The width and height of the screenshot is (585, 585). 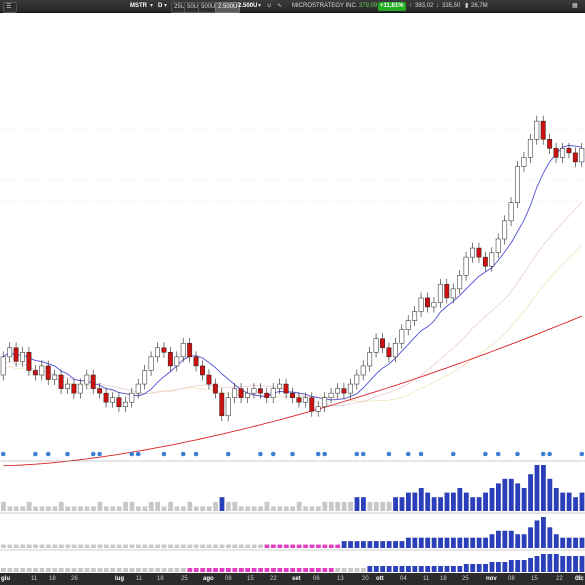 What do you see at coordinates (575, 6) in the screenshot?
I see `settings-icon: ▦` at bounding box center [575, 6].